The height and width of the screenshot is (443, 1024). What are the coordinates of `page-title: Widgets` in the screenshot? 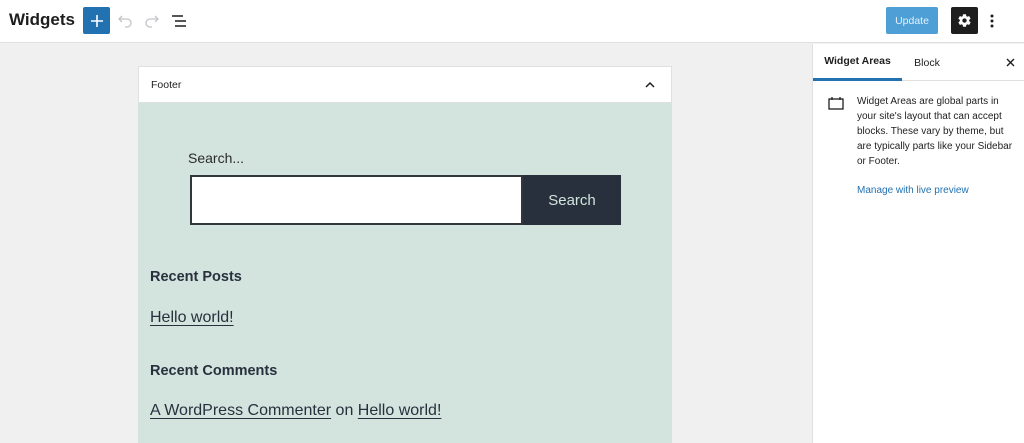 It's located at (42, 19).